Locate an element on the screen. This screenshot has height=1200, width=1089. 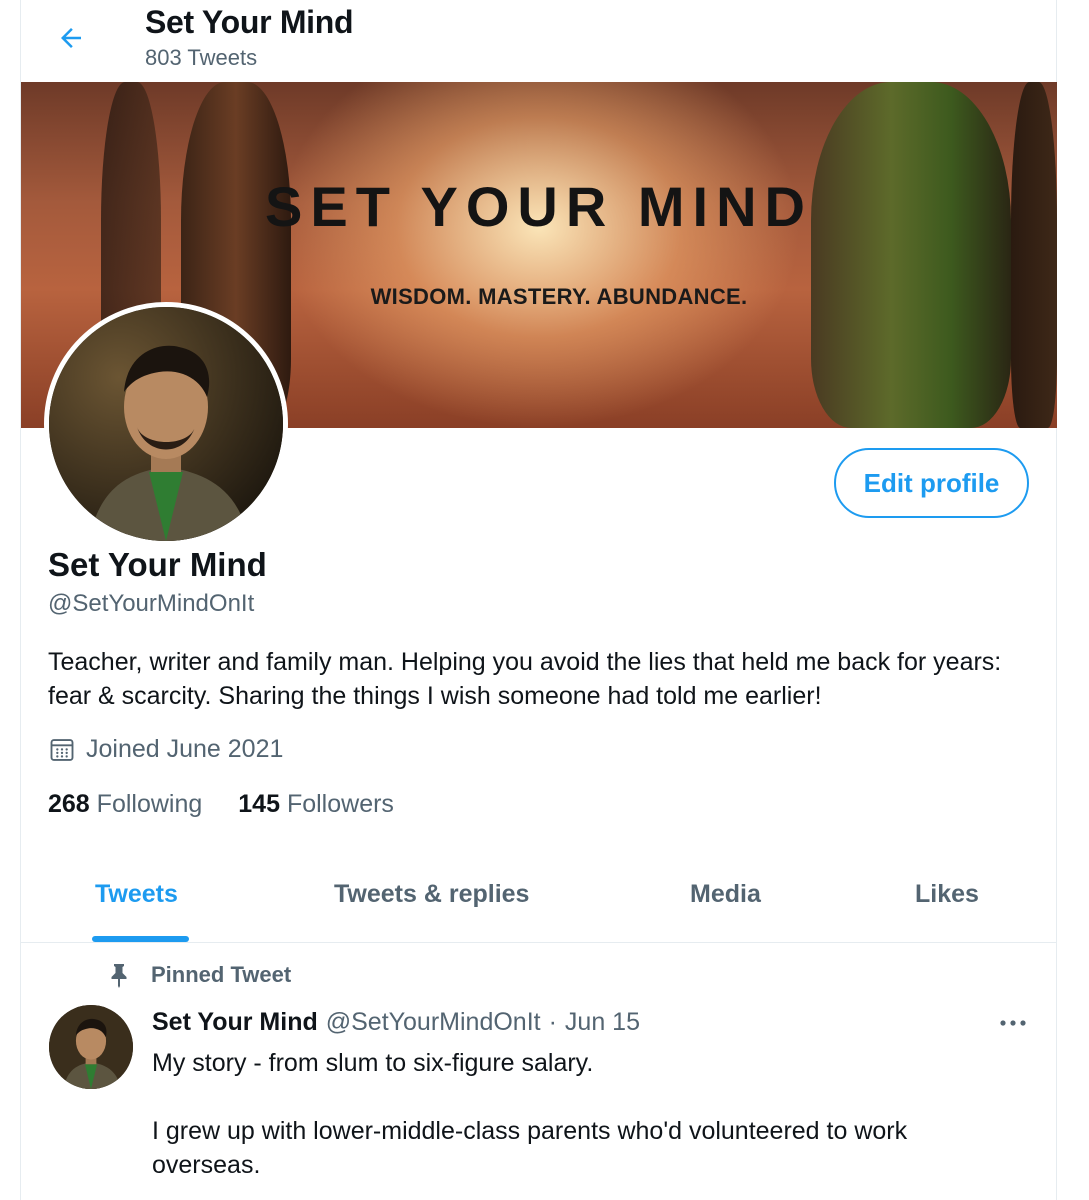
header-title: Set Your Mind is located at coordinates (249, 22).